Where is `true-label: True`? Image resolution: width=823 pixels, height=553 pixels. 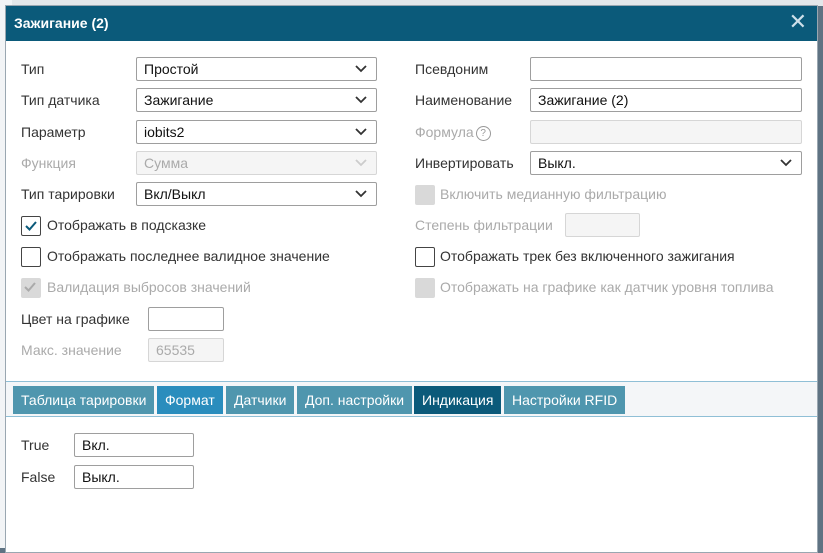 true-label: True is located at coordinates (35, 445).